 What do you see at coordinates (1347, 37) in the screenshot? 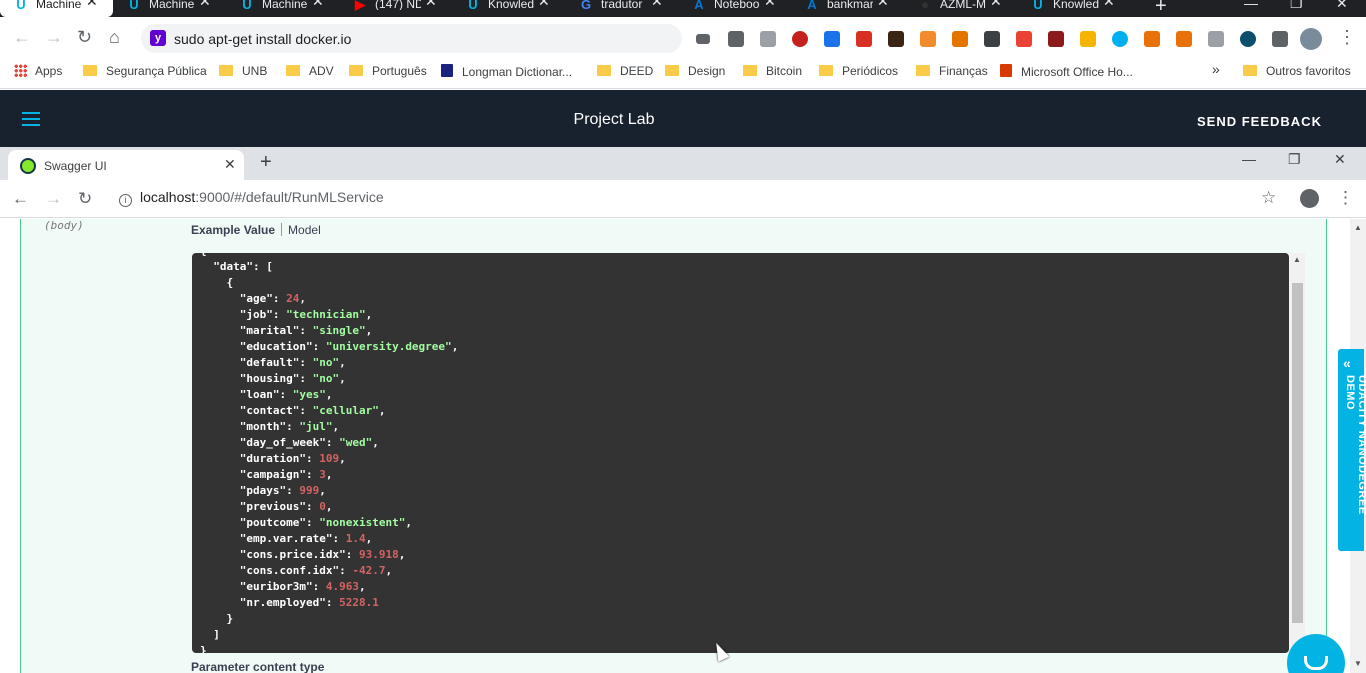
I see `browser-menu-icon: ⋮` at bounding box center [1347, 37].